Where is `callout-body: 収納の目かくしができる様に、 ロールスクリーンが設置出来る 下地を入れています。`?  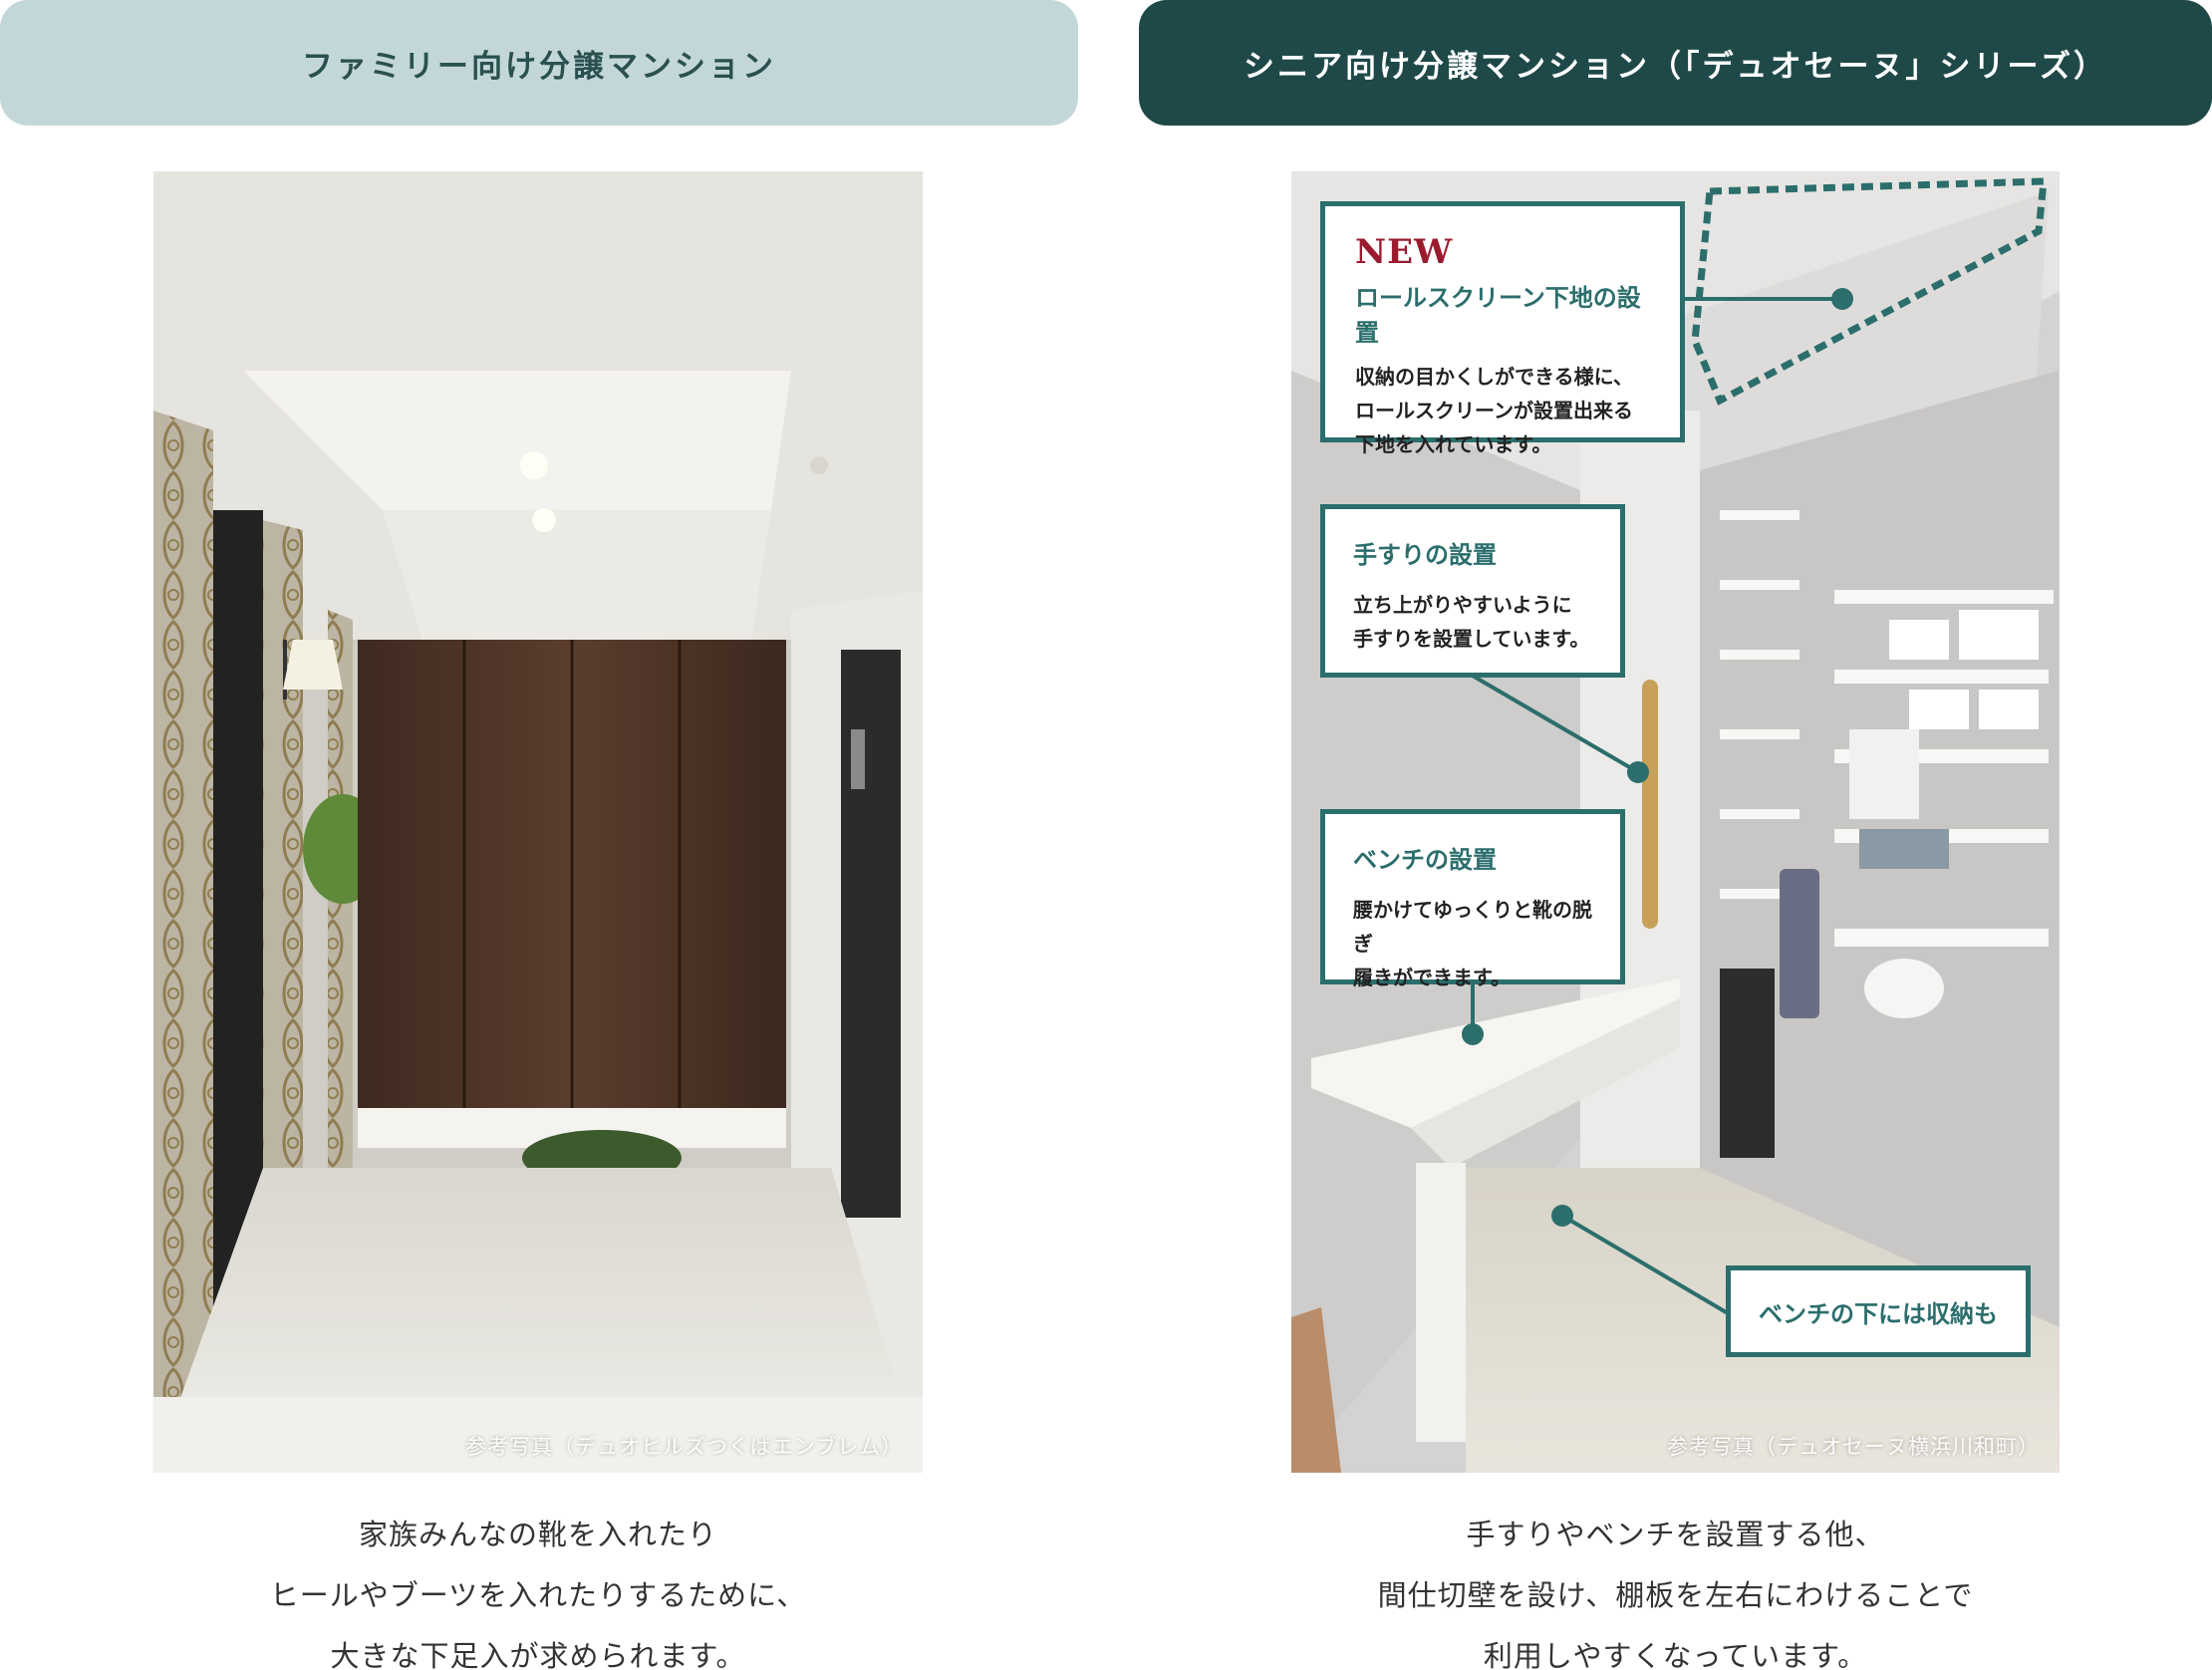
callout-body: 収納の目かくしができる様に、 ロールスクリーンが設置出来る 下地を入れています。 is located at coordinates (1494, 410).